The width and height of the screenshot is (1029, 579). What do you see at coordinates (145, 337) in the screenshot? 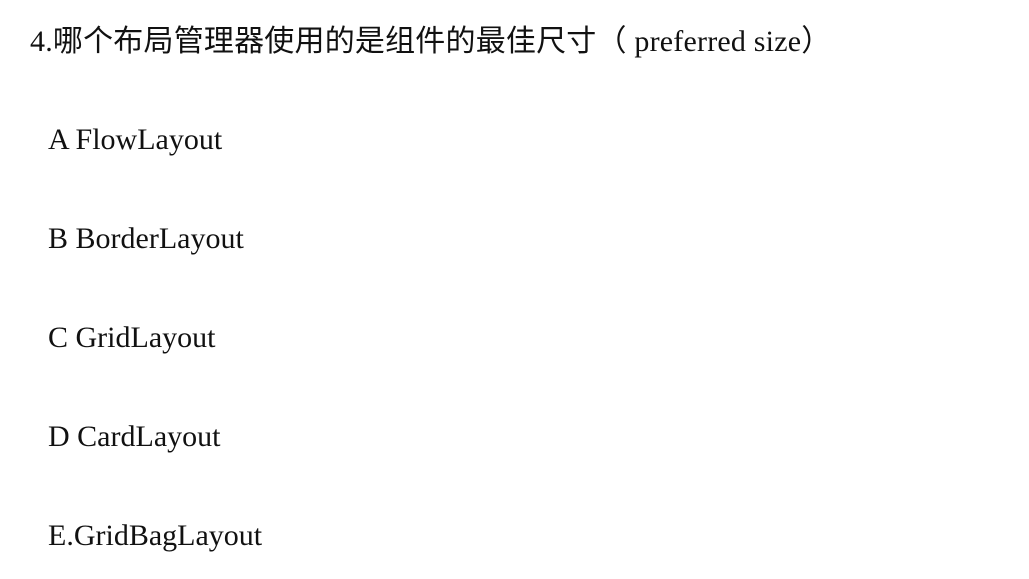
I see `option-text: GridLayout` at bounding box center [145, 337].